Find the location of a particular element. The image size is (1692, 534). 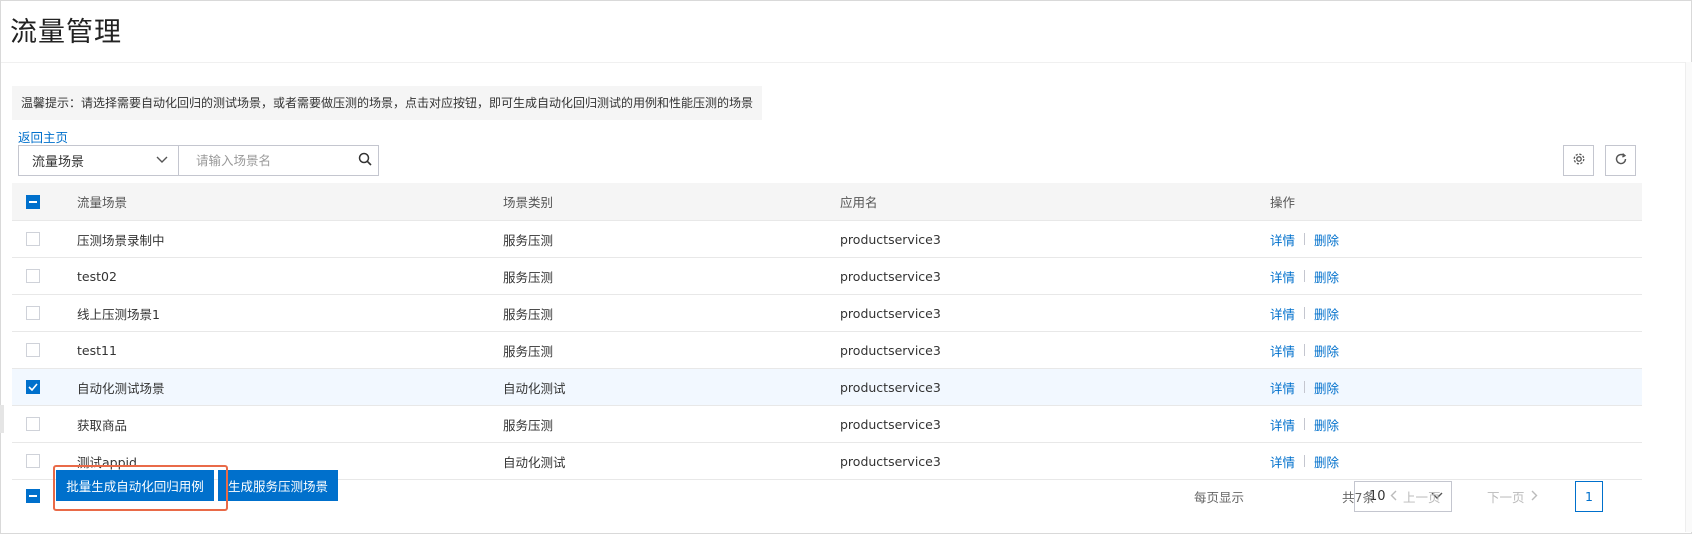

next-page-label: 下一页 is located at coordinates (1506, 497).